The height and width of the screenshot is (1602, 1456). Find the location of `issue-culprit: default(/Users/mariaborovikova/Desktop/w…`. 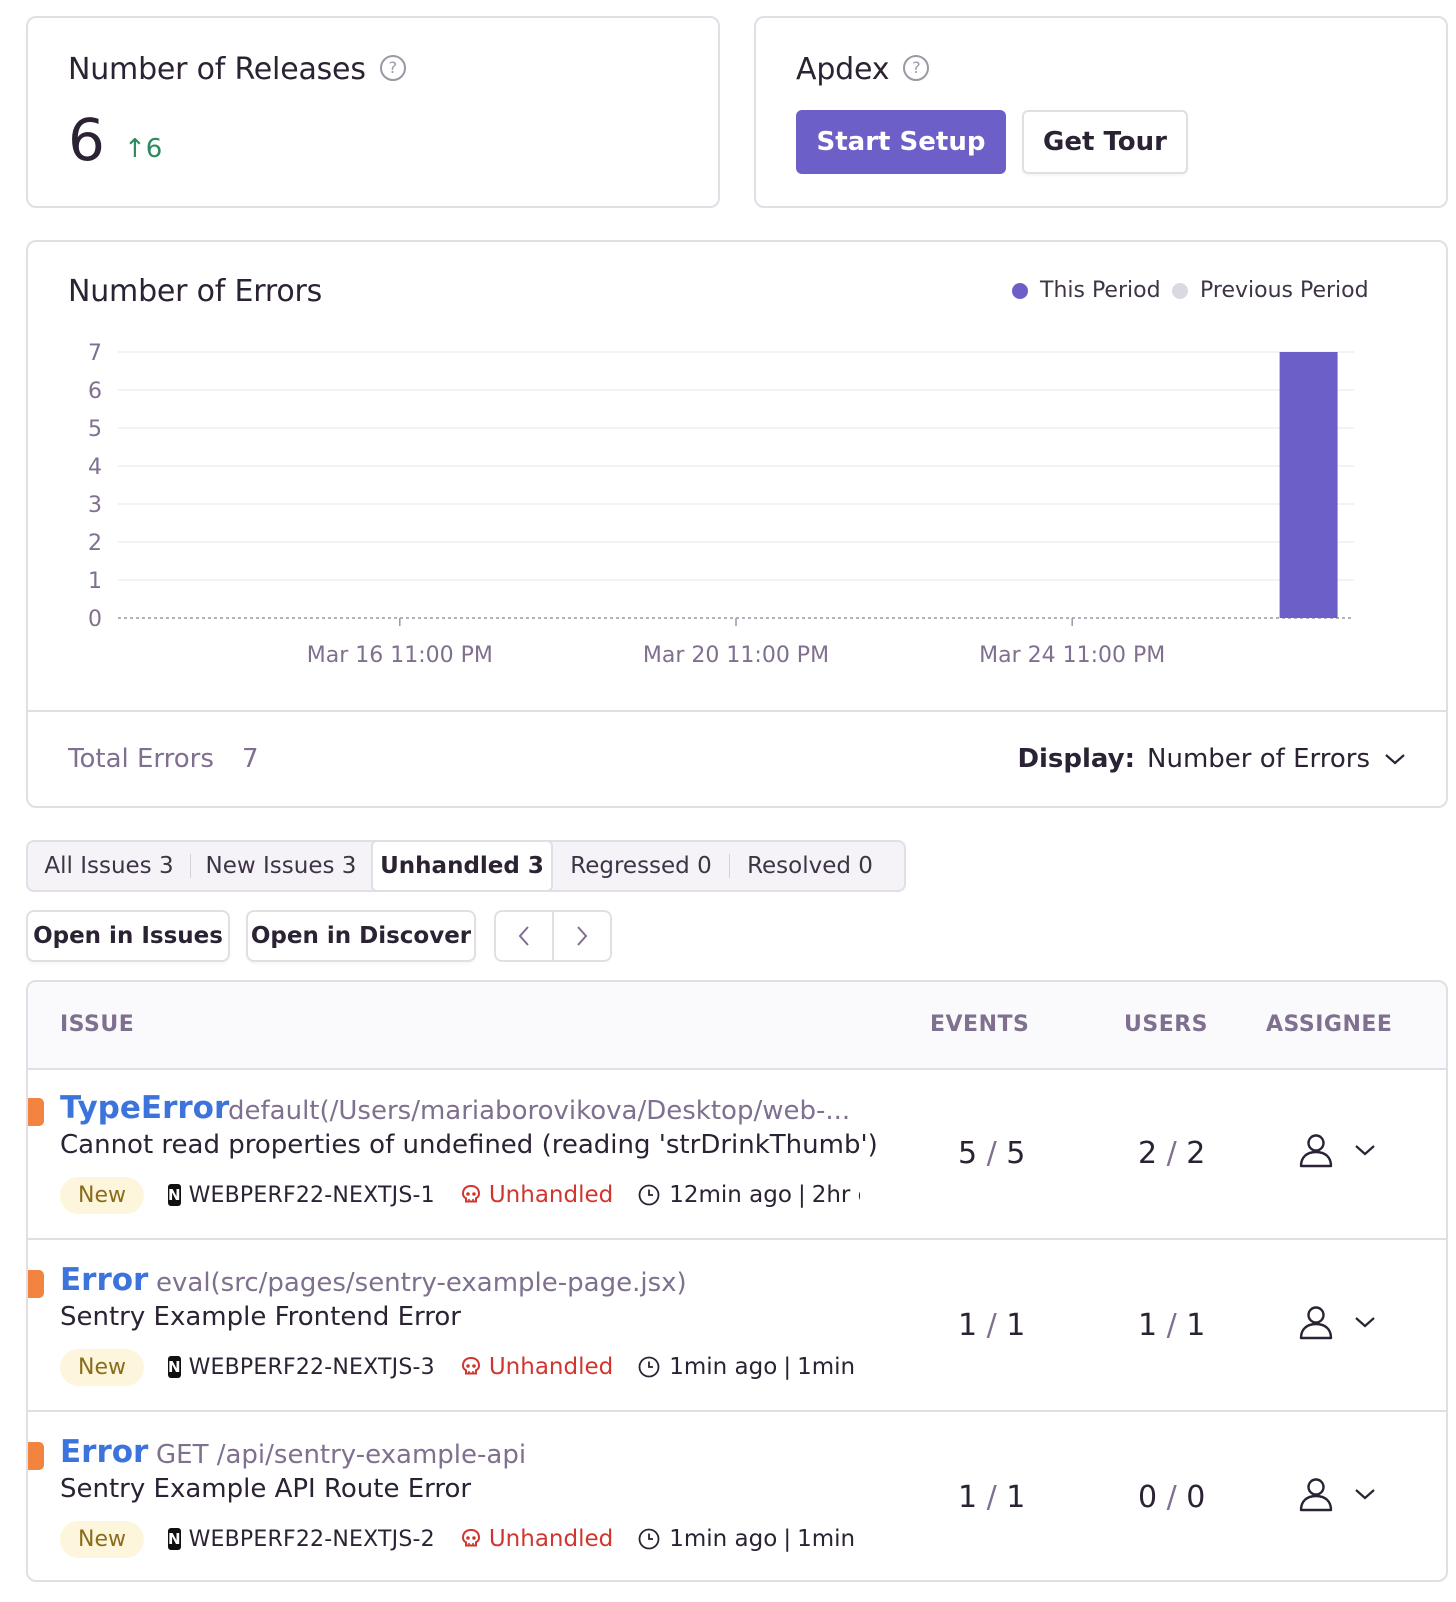

issue-culprit: default(/Users/mariaborovikova/Desktop/w… is located at coordinates (539, 1111).